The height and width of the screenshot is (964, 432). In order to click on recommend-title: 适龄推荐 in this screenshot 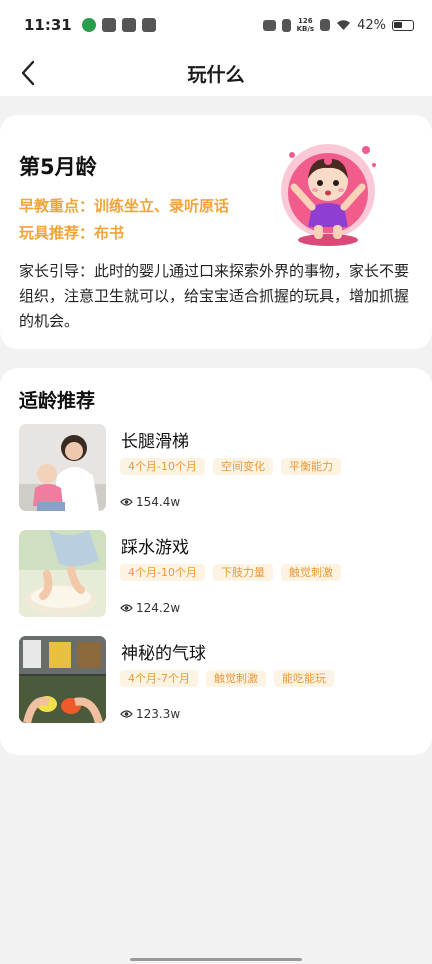, I will do `click(57, 401)`.